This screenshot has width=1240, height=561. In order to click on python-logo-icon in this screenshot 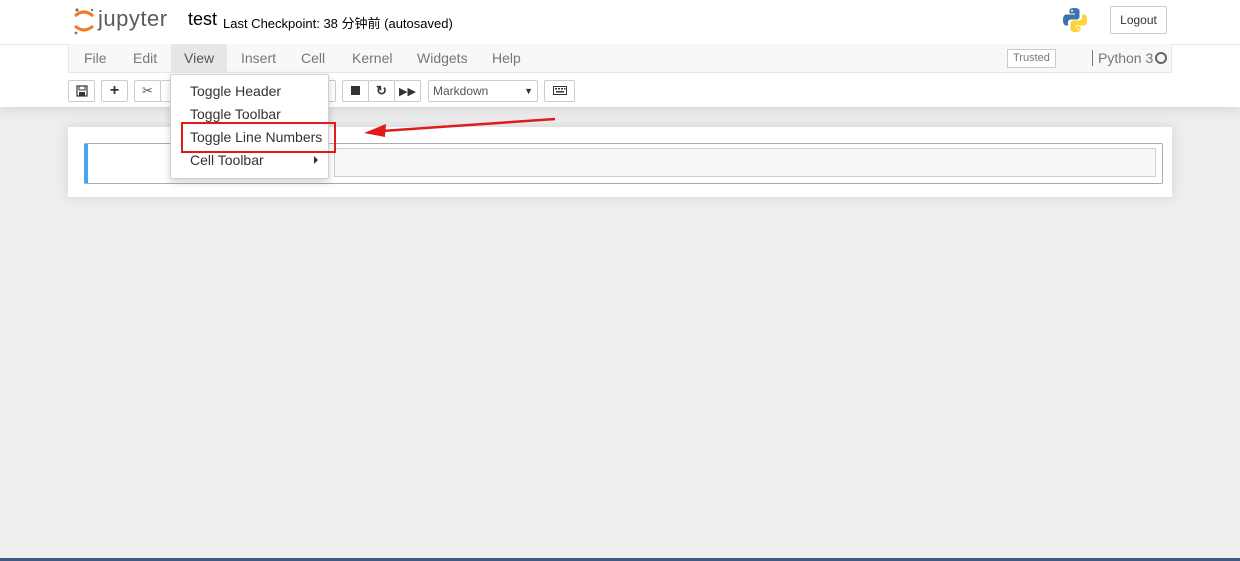, I will do `click(1075, 20)`.